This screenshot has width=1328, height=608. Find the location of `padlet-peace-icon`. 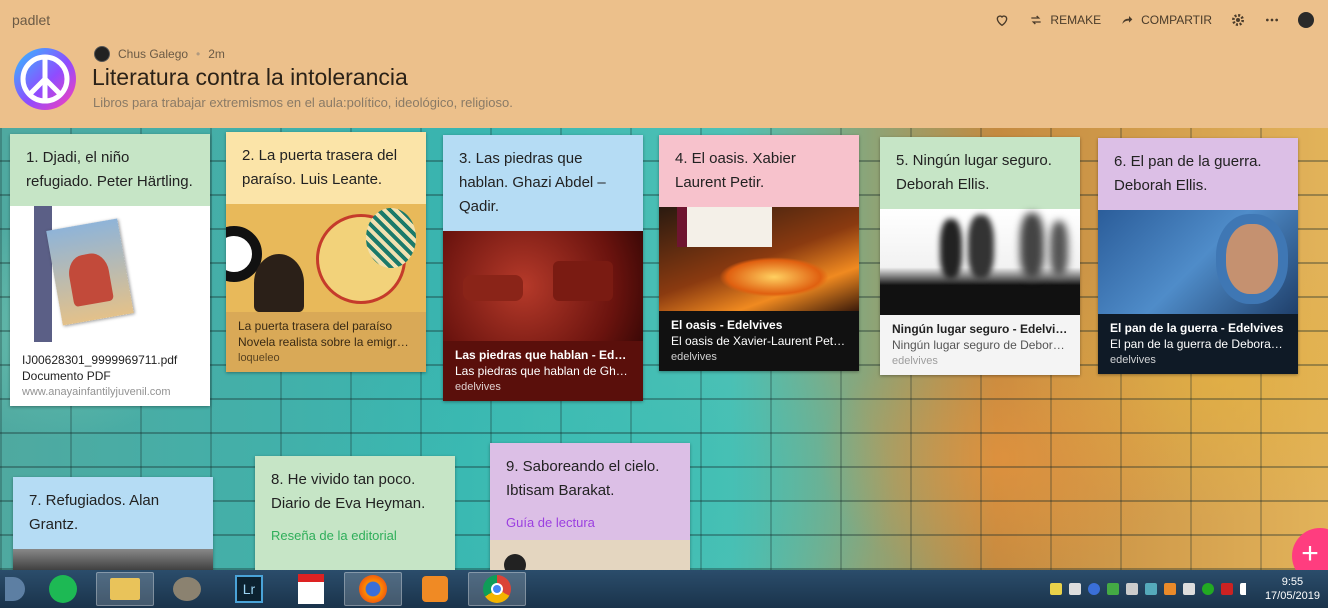

padlet-peace-icon is located at coordinates (45, 79).